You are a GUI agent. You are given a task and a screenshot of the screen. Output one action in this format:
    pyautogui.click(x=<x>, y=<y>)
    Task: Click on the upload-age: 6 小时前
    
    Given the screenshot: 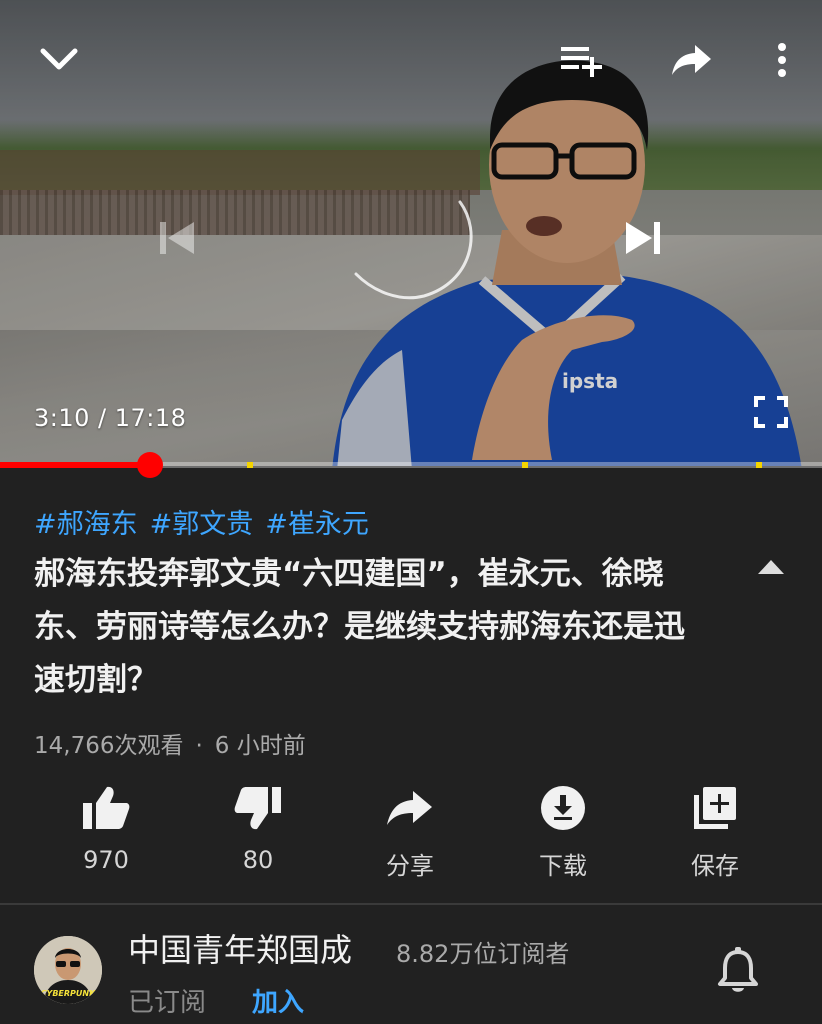 What is the action you would take?
    pyautogui.click(x=260, y=746)
    